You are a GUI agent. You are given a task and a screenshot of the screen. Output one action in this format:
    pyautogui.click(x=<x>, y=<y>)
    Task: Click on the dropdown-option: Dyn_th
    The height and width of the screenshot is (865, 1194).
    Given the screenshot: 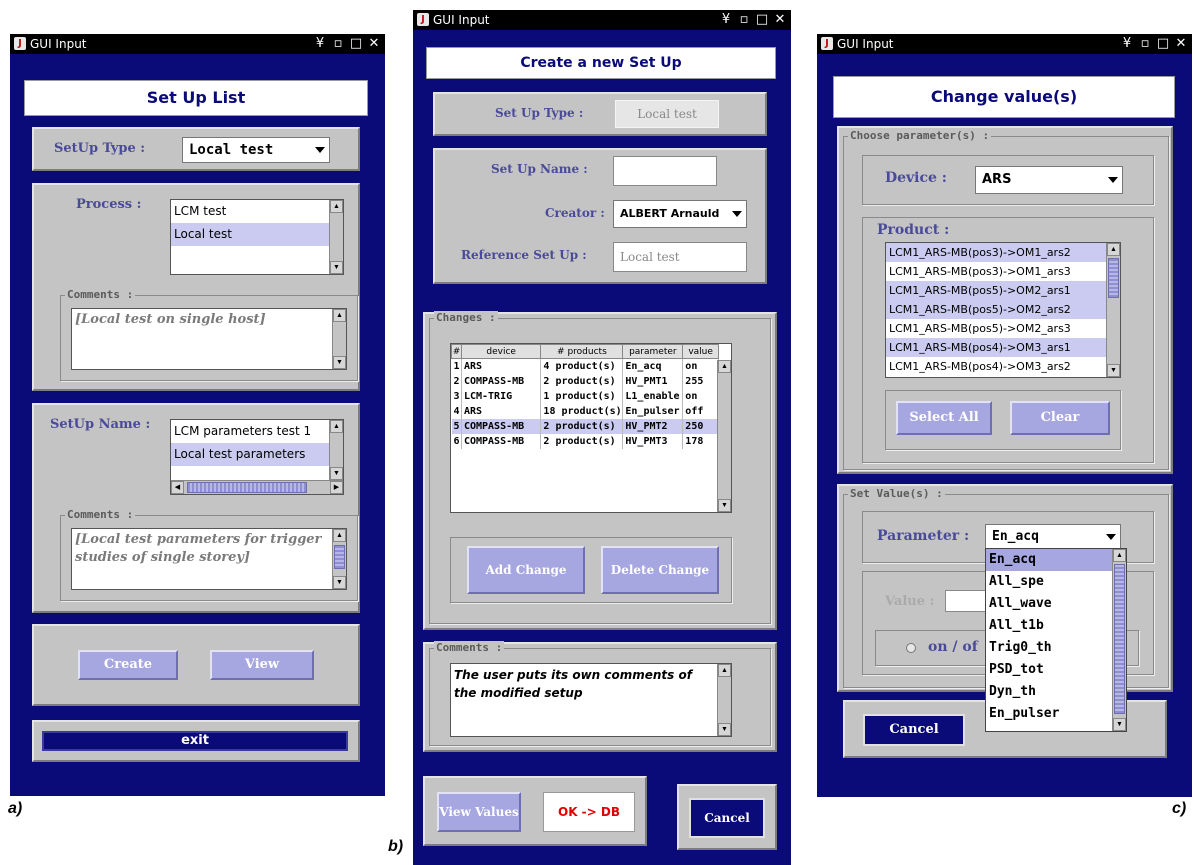 What is the action you would take?
    pyautogui.click(x=1056, y=692)
    